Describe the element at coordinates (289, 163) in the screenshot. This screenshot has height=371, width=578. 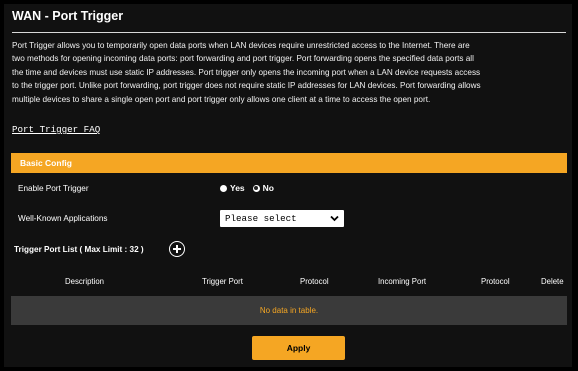
I see `basic-config-header: Basic Config` at that location.